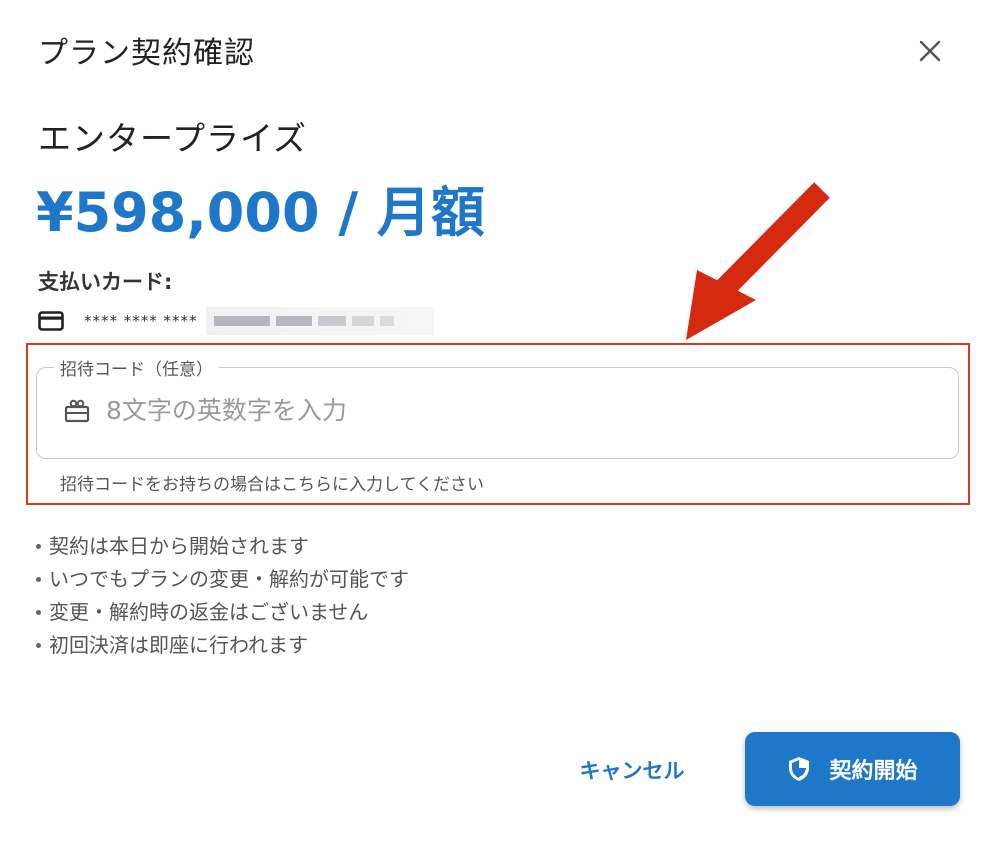  What do you see at coordinates (260, 212) in the screenshot?
I see `plan-price: ¥598,000 / 月額` at bounding box center [260, 212].